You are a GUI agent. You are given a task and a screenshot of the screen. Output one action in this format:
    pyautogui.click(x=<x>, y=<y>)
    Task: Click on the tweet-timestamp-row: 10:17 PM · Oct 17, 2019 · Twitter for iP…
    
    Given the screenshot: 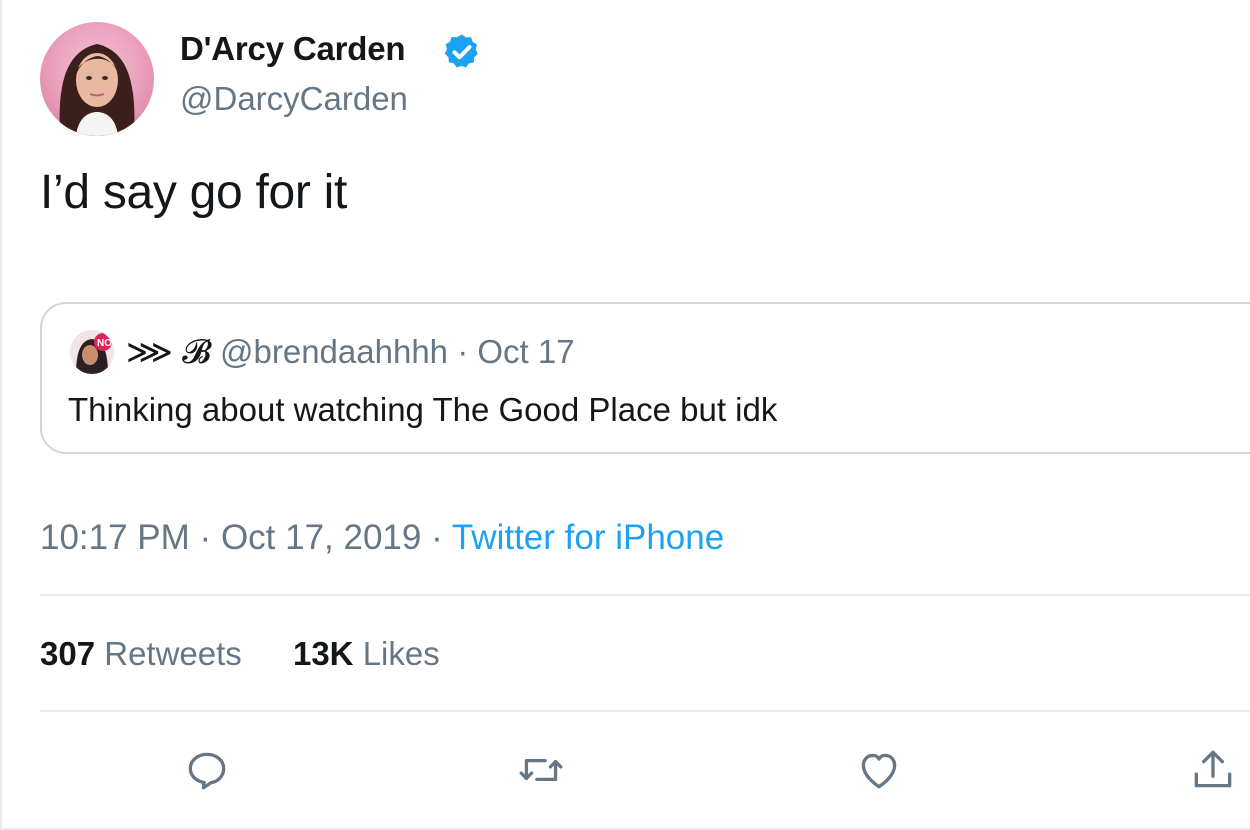 What is the action you would take?
    pyautogui.click(x=382, y=538)
    